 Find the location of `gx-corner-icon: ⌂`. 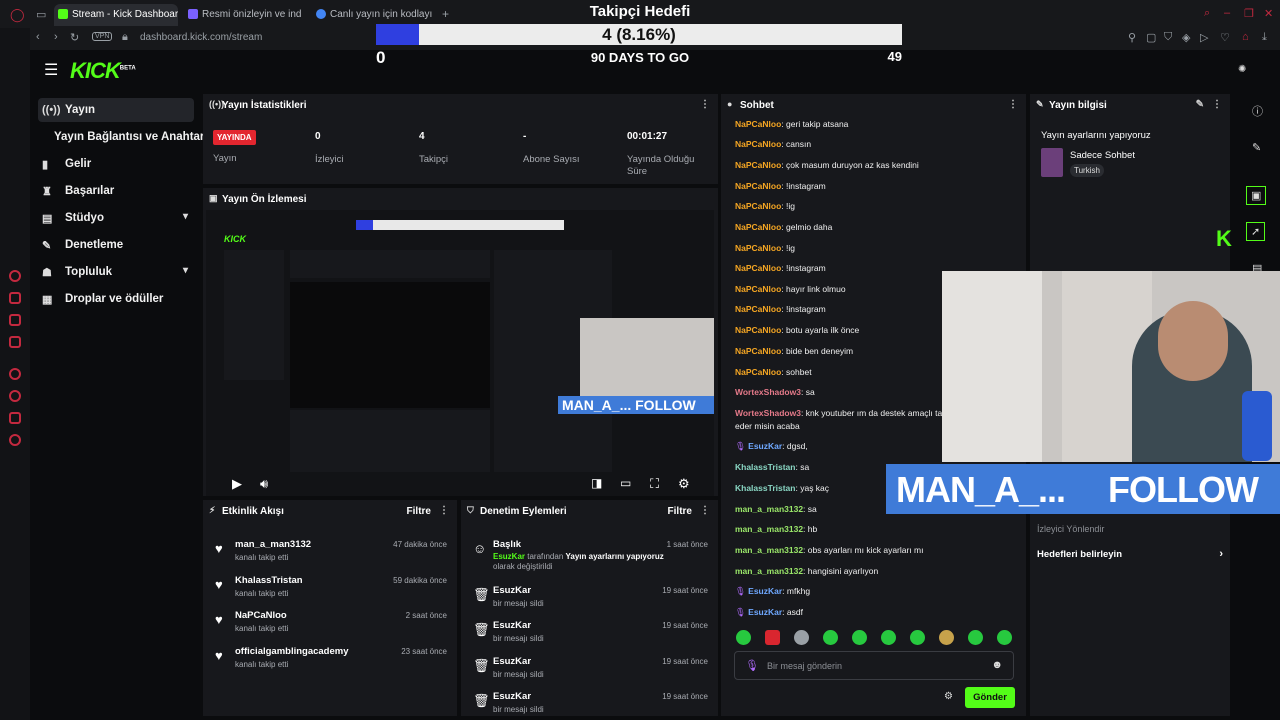

gx-corner-icon: ⌂ is located at coordinates (1245, 37).